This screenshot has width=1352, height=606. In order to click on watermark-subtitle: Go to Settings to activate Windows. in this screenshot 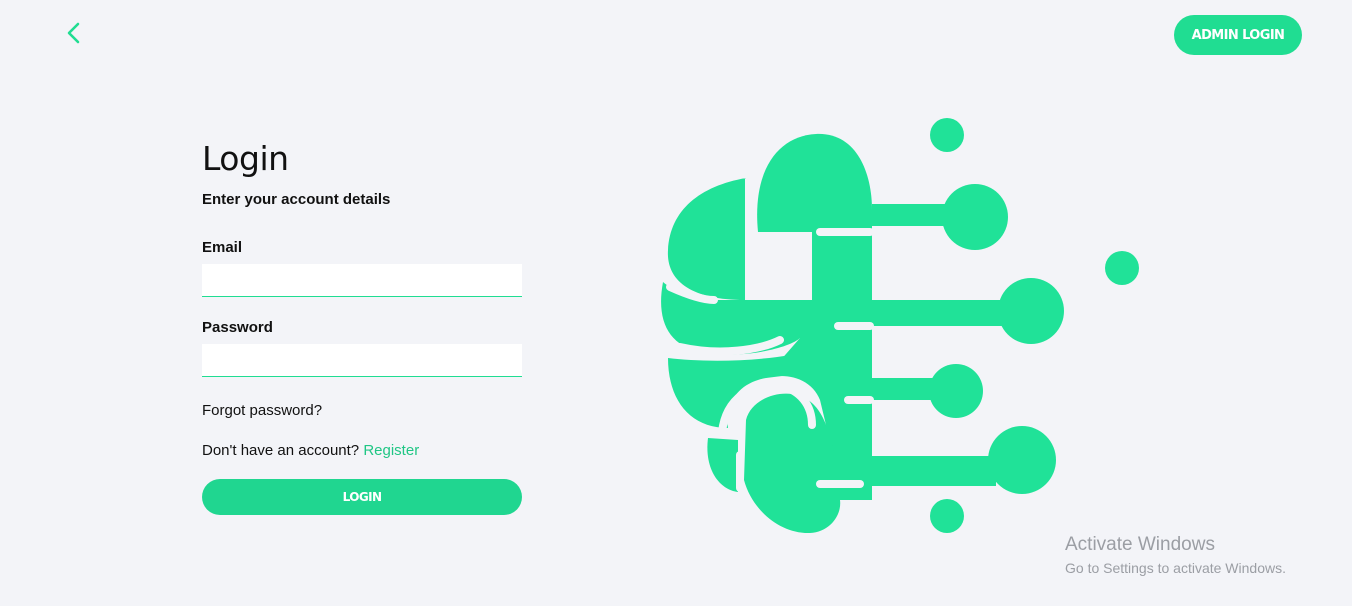, I will do `click(1175, 568)`.